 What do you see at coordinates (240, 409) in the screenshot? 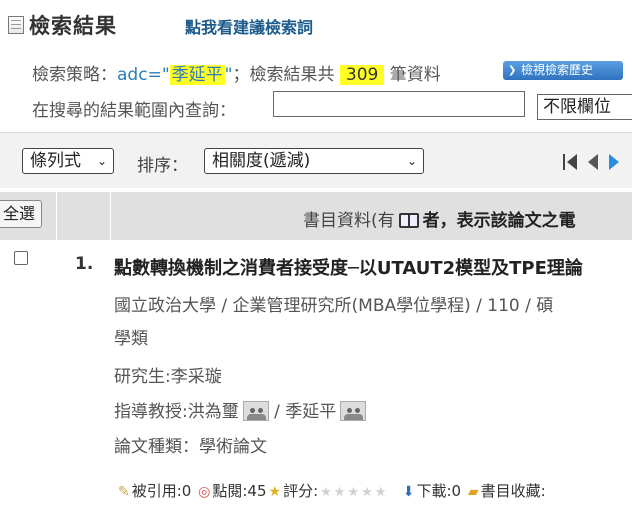
I see `result-advisors: 指導教授:洪為璽 / 季延平` at bounding box center [240, 409].